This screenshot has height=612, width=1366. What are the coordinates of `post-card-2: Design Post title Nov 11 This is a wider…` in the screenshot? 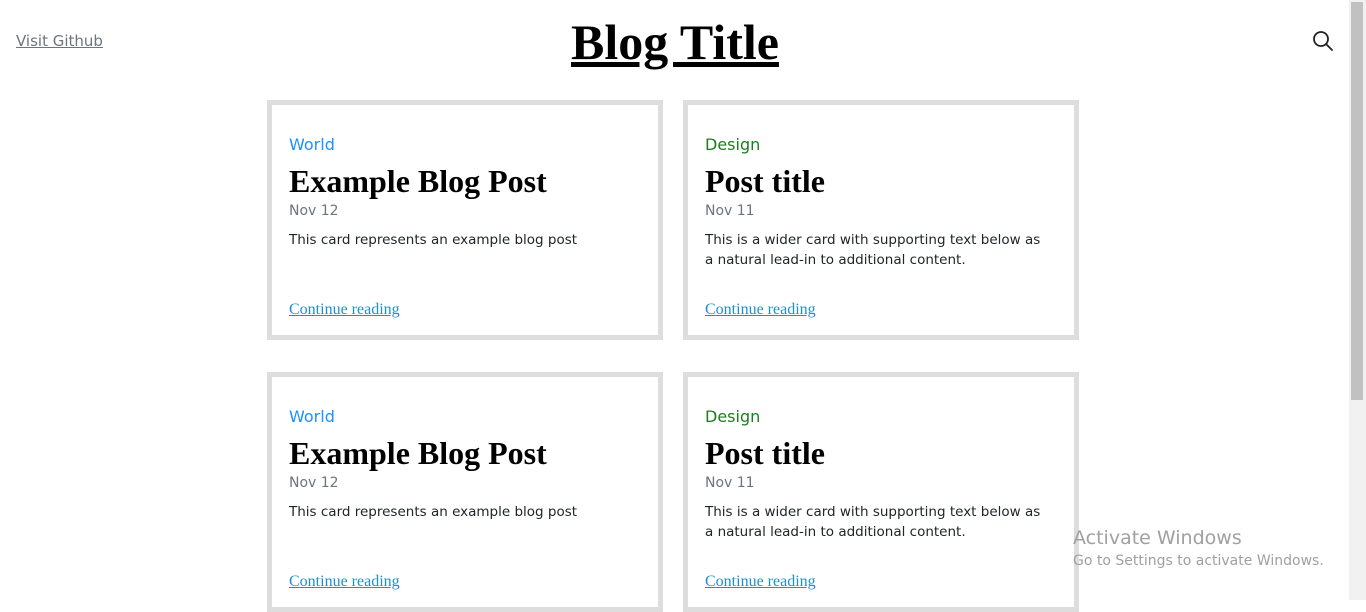 It's located at (881, 220).